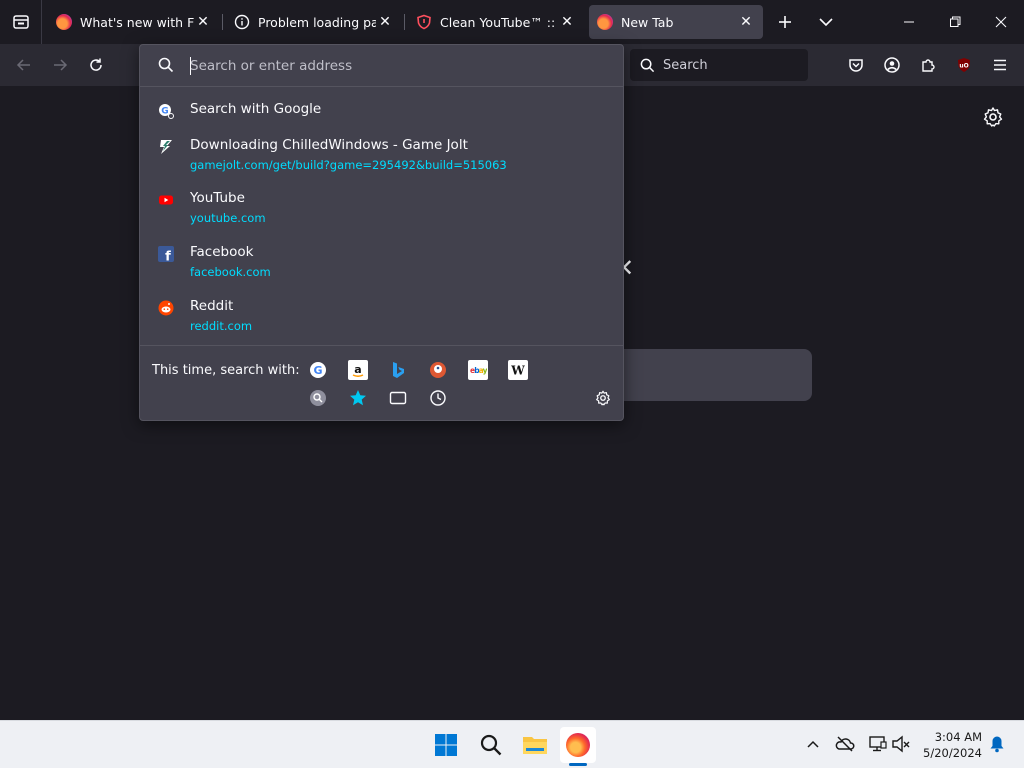 Image resolution: width=1024 pixels, height=768 pixels. I want to click on clock-time: 3:04 AM, so click(958, 737).